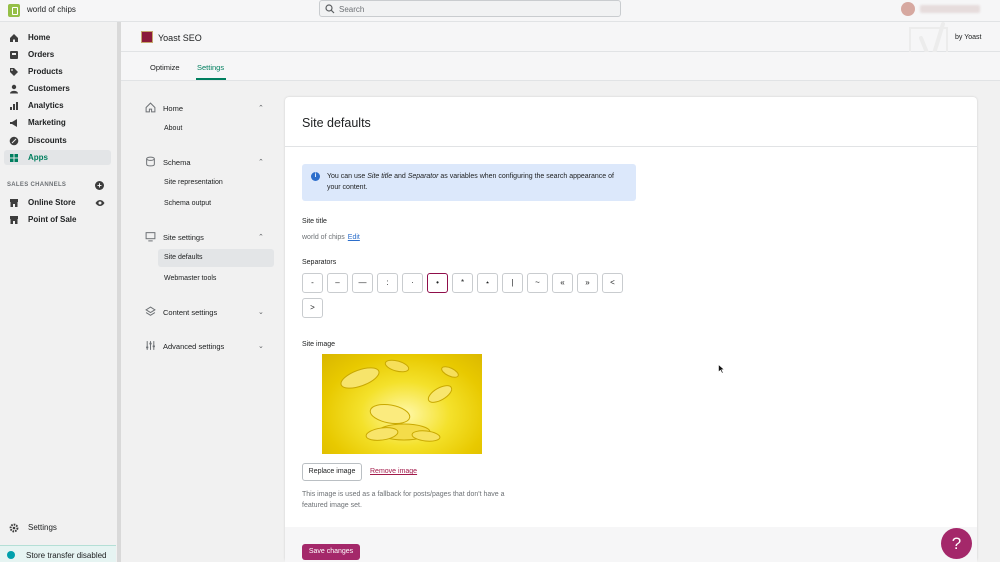 This screenshot has width=1000, height=562. Describe the element at coordinates (183, 257) in the screenshot. I see `settings-item-label: Site defaults` at that location.